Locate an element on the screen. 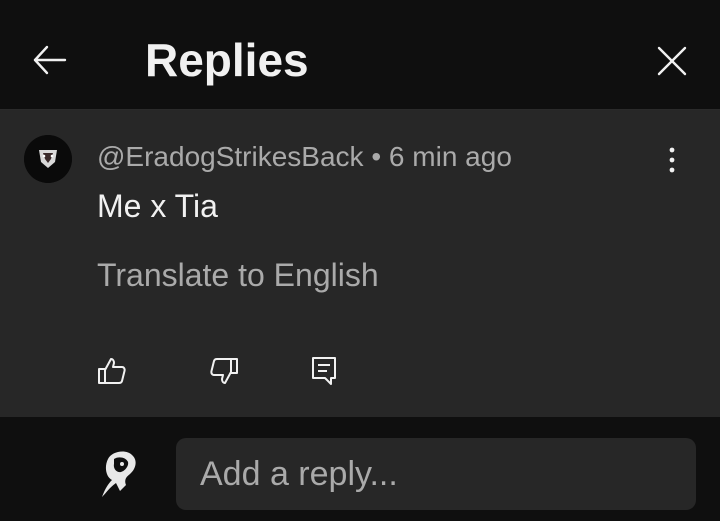 The image size is (720, 521). comment-reply-icon is located at coordinates (324, 371).